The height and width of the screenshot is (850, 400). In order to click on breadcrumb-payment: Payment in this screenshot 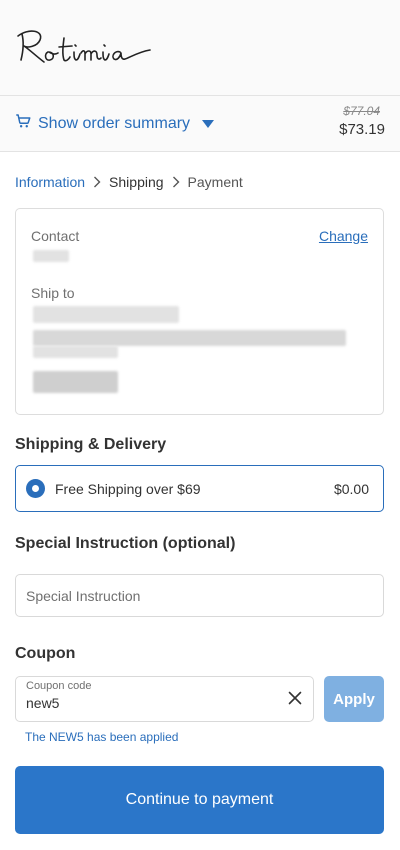, I will do `click(215, 182)`.